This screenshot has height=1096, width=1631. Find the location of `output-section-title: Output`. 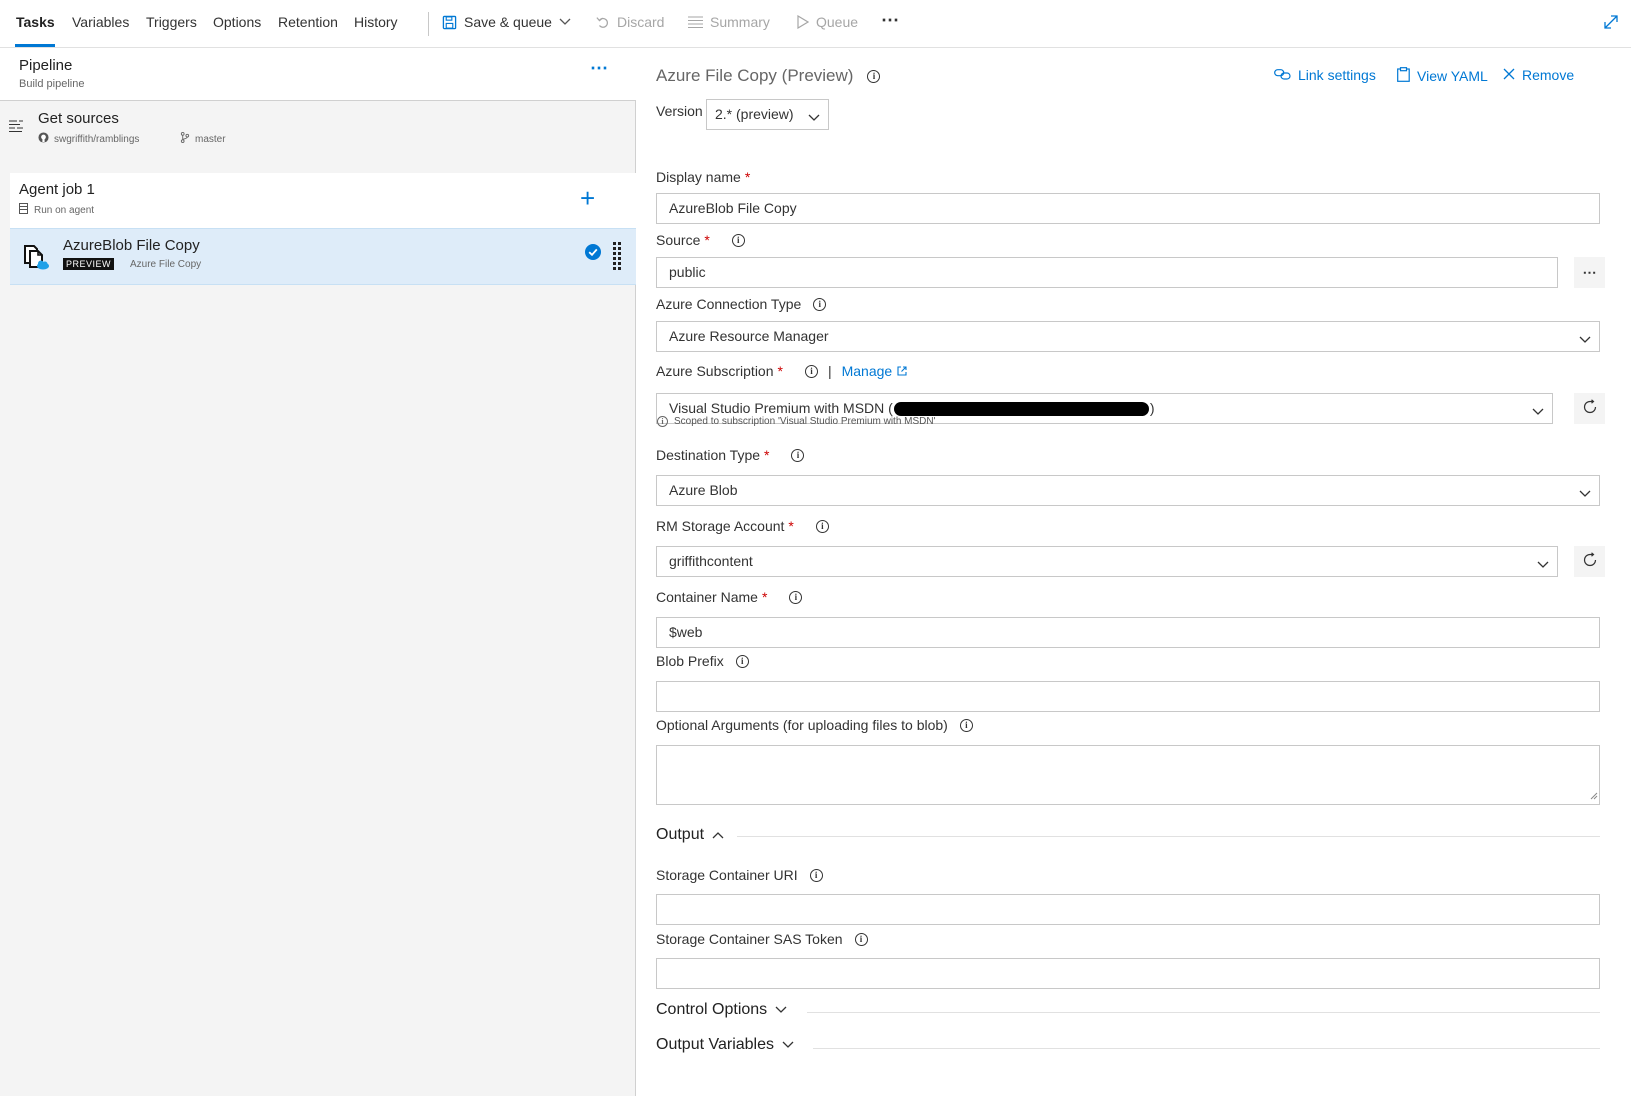

output-section-title: Output is located at coordinates (680, 834).